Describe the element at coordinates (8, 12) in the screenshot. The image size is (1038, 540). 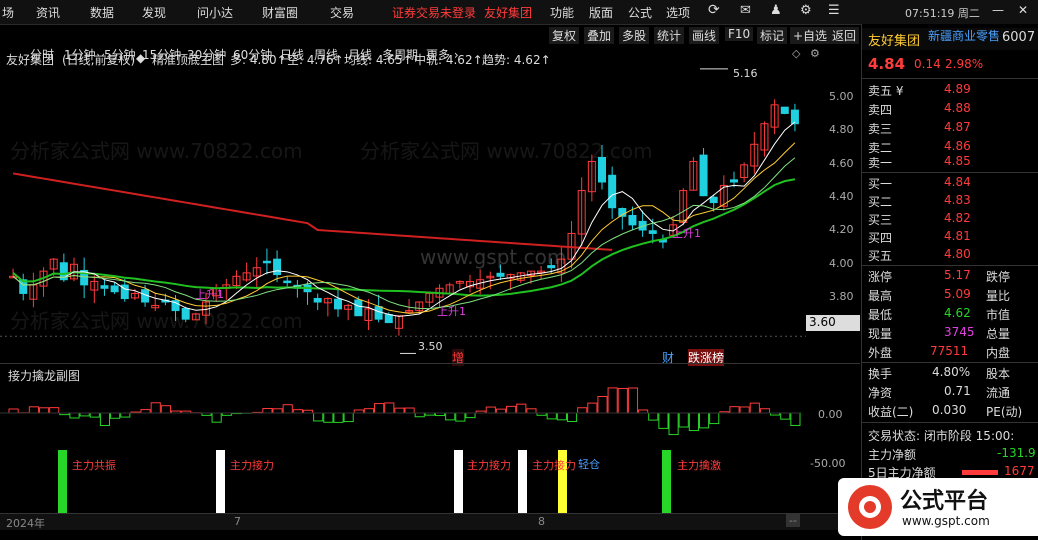
I see `menu-item: 场` at that location.